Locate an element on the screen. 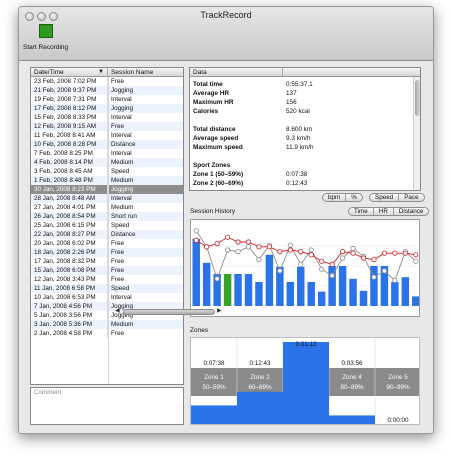 This screenshot has height=464, width=451. session-date: 3 Jan, 2008 5:36 PM is located at coordinates (69, 324).